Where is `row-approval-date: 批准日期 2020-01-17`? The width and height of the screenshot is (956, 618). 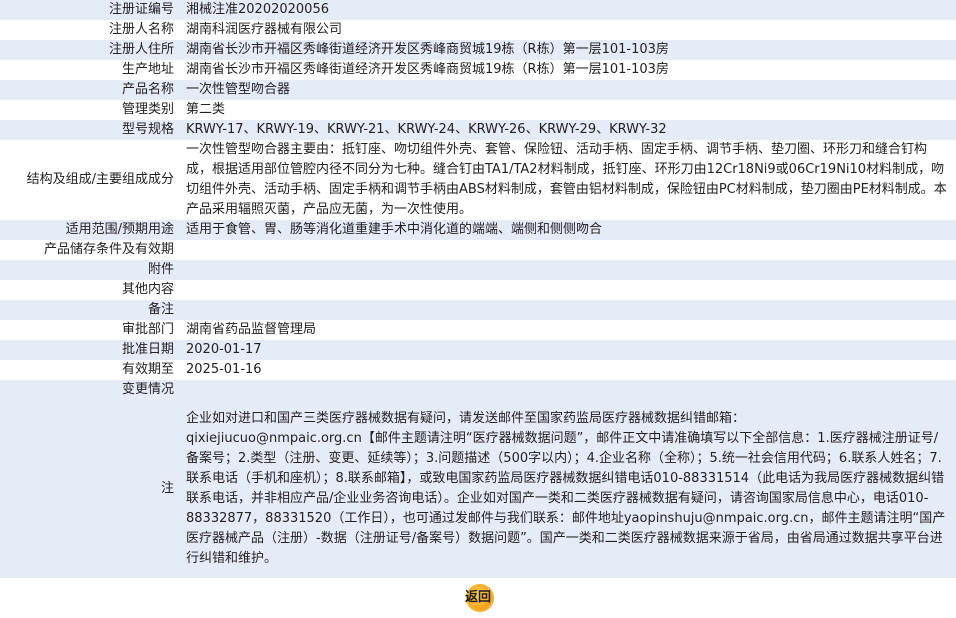 row-approval-date: 批准日期 2020-01-17 is located at coordinates (478, 350).